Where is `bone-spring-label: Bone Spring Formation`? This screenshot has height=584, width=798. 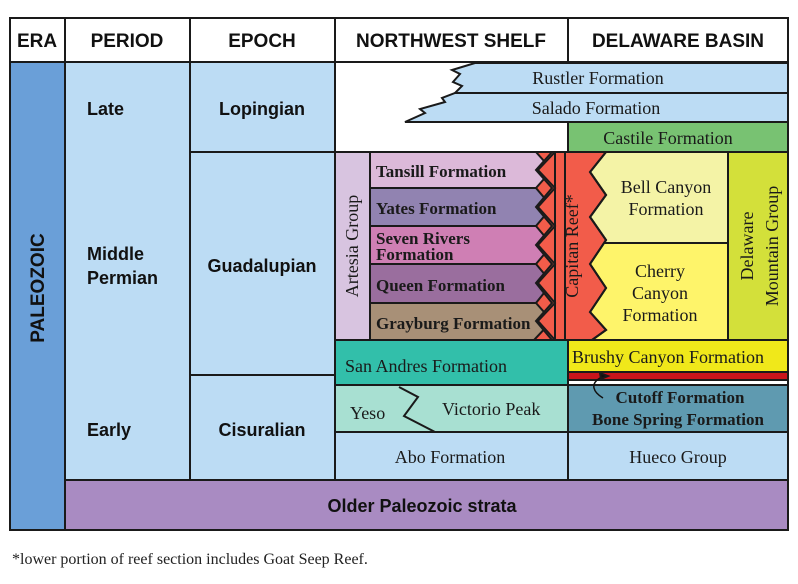
bone-spring-label: Bone Spring Formation is located at coordinates (678, 419).